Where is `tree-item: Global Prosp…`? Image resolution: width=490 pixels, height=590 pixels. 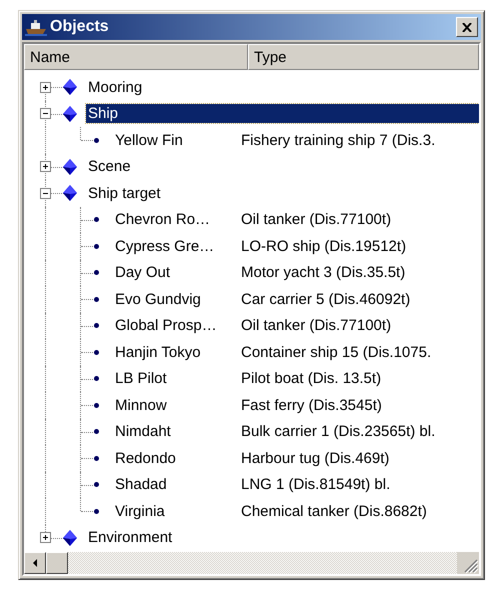 tree-item: Global Prosp… is located at coordinates (176, 326).